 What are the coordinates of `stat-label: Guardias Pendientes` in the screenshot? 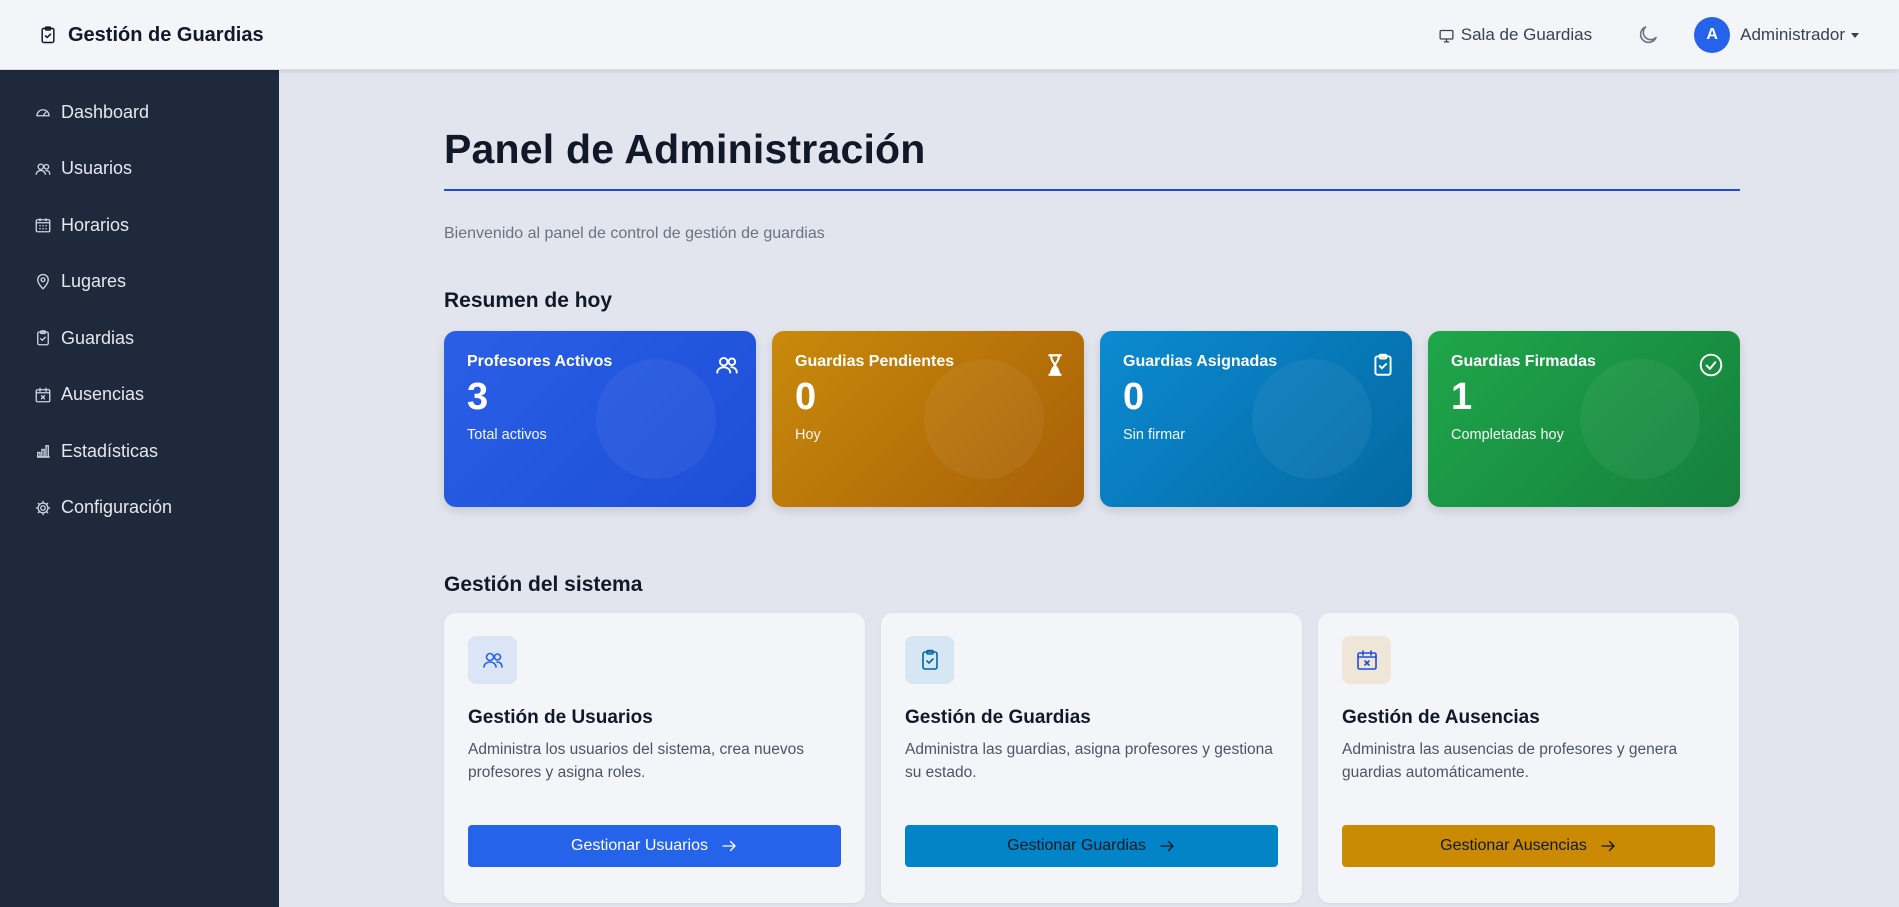 It's located at (875, 361).